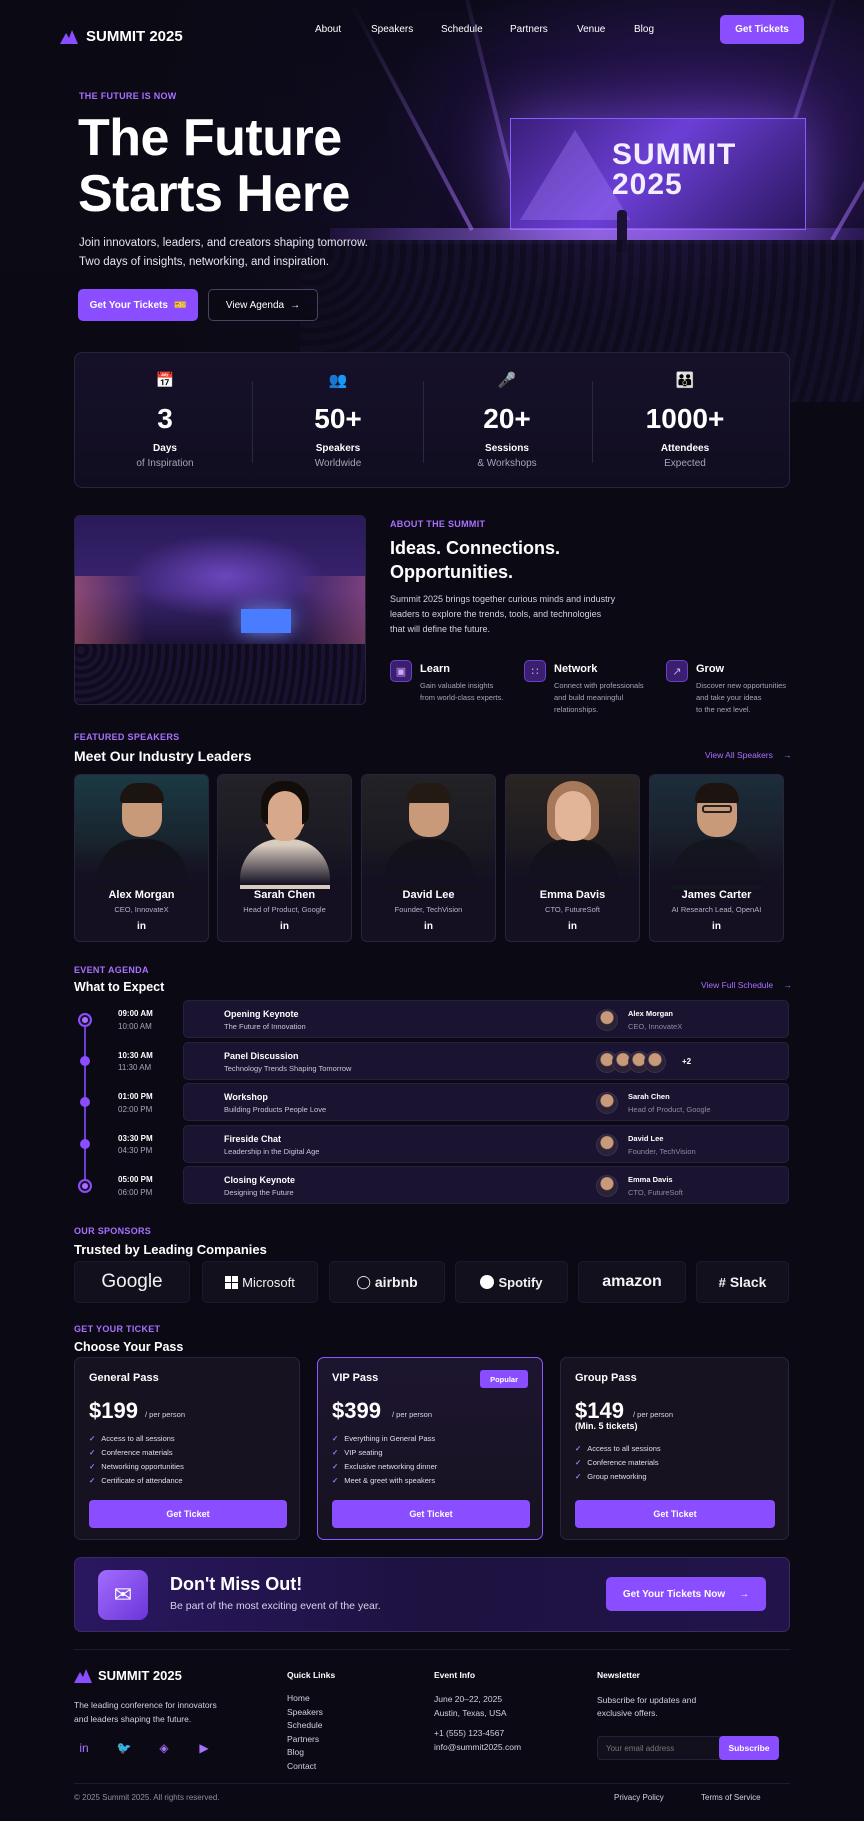  Describe the element at coordinates (572, 858) in the screenshot. I see `speaker-card: Emma Davis CTO, FutureSoft in` at that location.